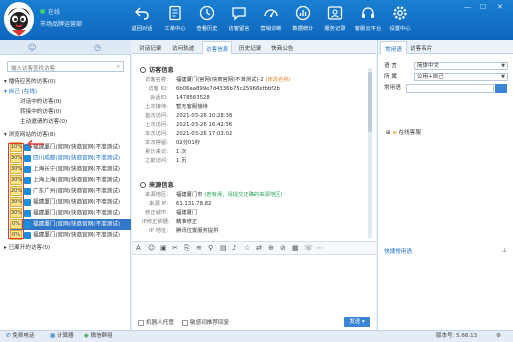  I want to click on toolbar-visitor-message: 访客留言, so click(239, 18).